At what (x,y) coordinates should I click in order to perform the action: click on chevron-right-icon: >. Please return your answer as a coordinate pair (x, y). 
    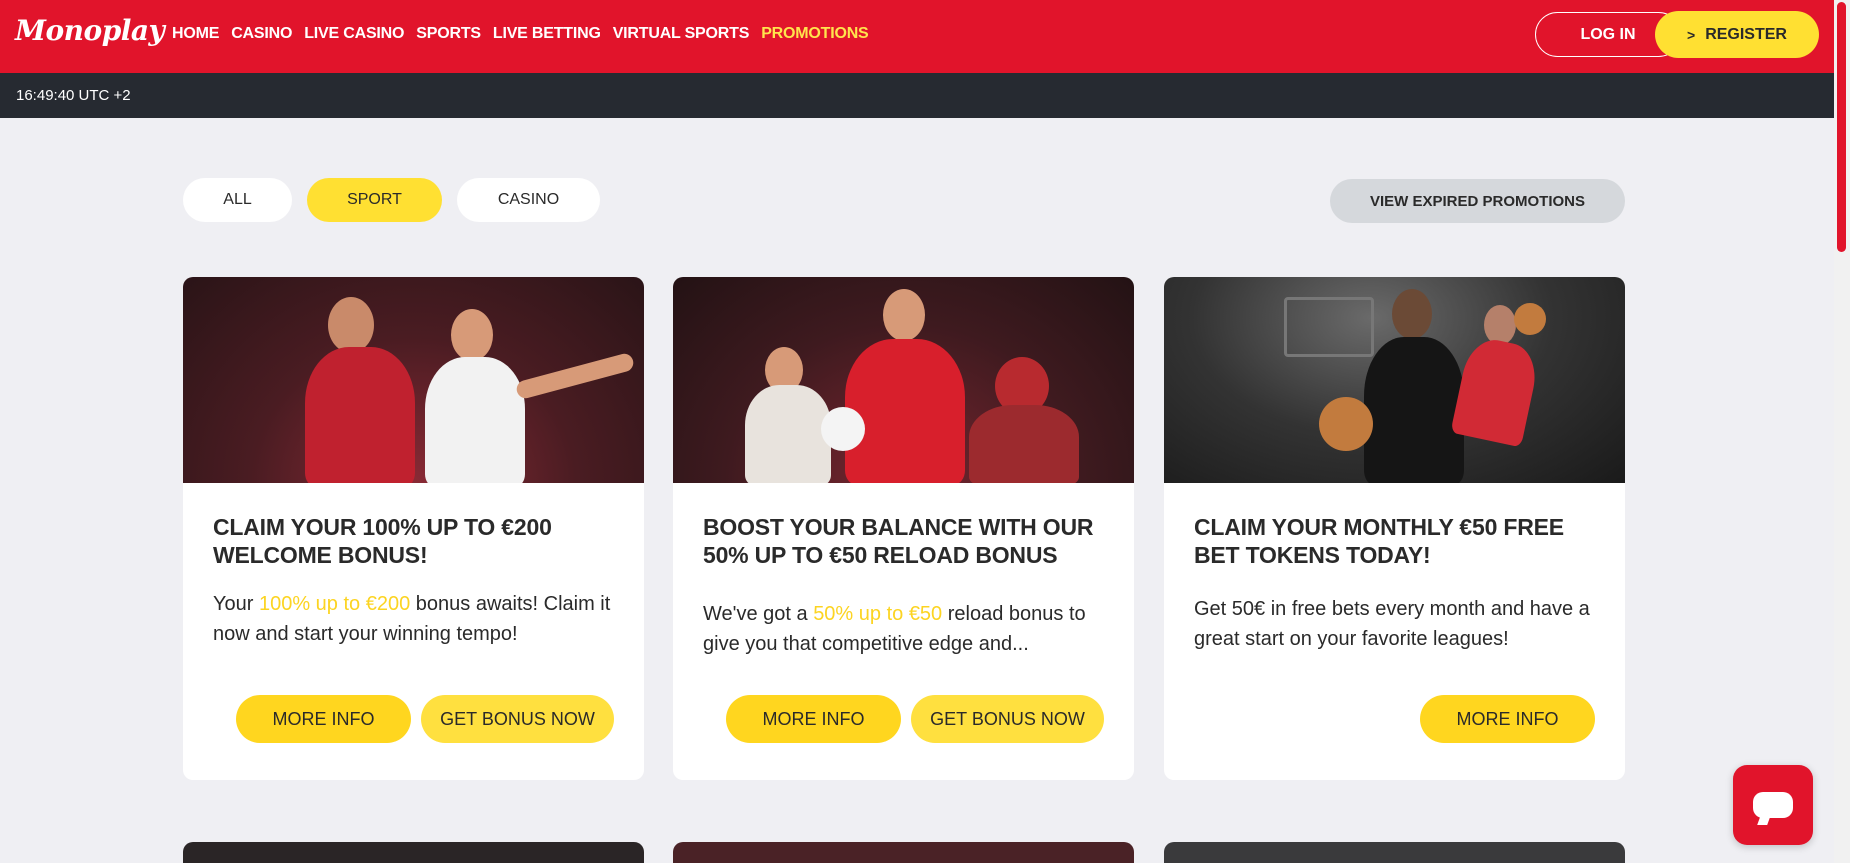
    Looking at the image, I should click on (1691, 34).